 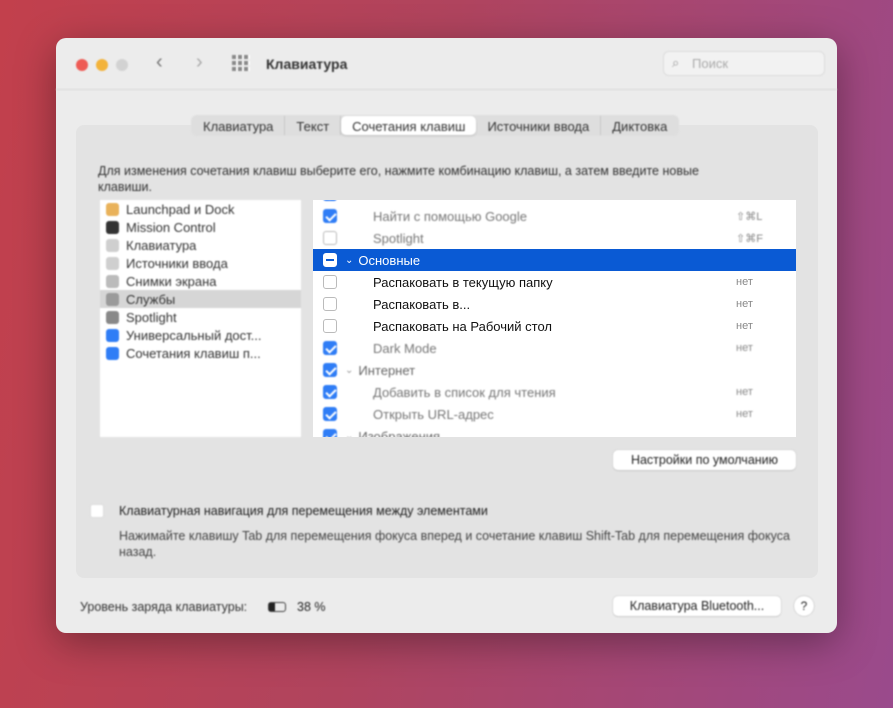 I want to click on tab-0: Клавиатура, so click(x=239, y=125).